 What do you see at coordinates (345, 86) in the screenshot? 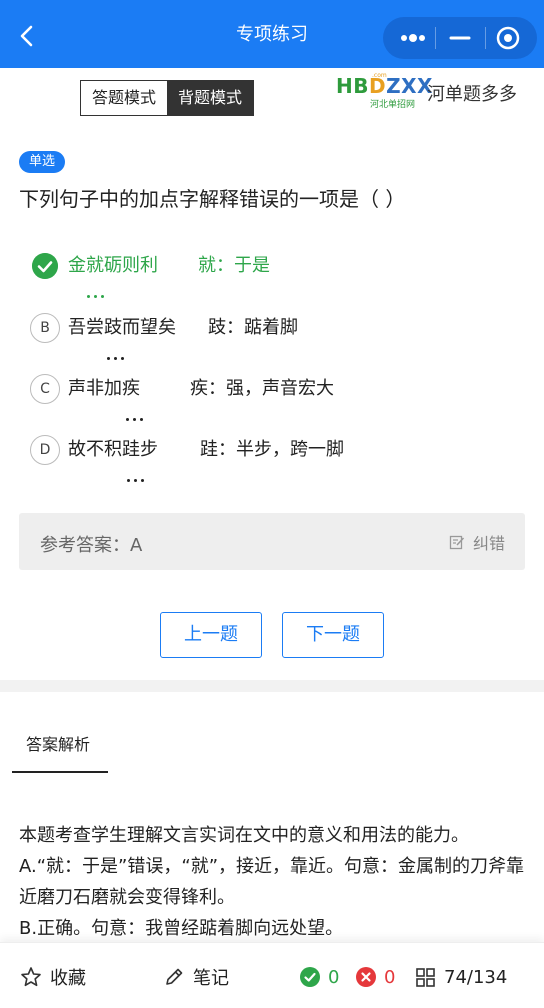
I see `logo-letter: H` at bounding box center [345, 86].